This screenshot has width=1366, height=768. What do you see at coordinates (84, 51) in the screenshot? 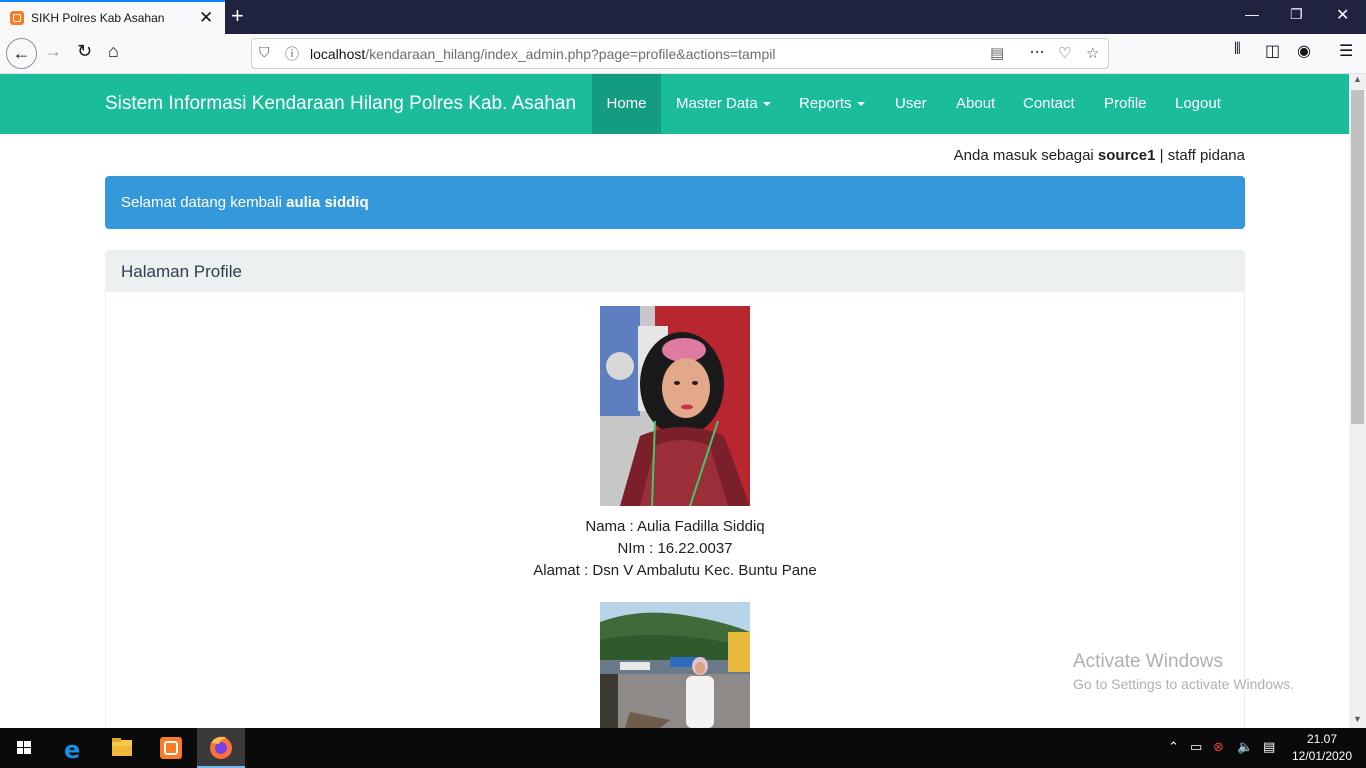
I see `reload-icon: ↻` at bounding box center [84, 51].